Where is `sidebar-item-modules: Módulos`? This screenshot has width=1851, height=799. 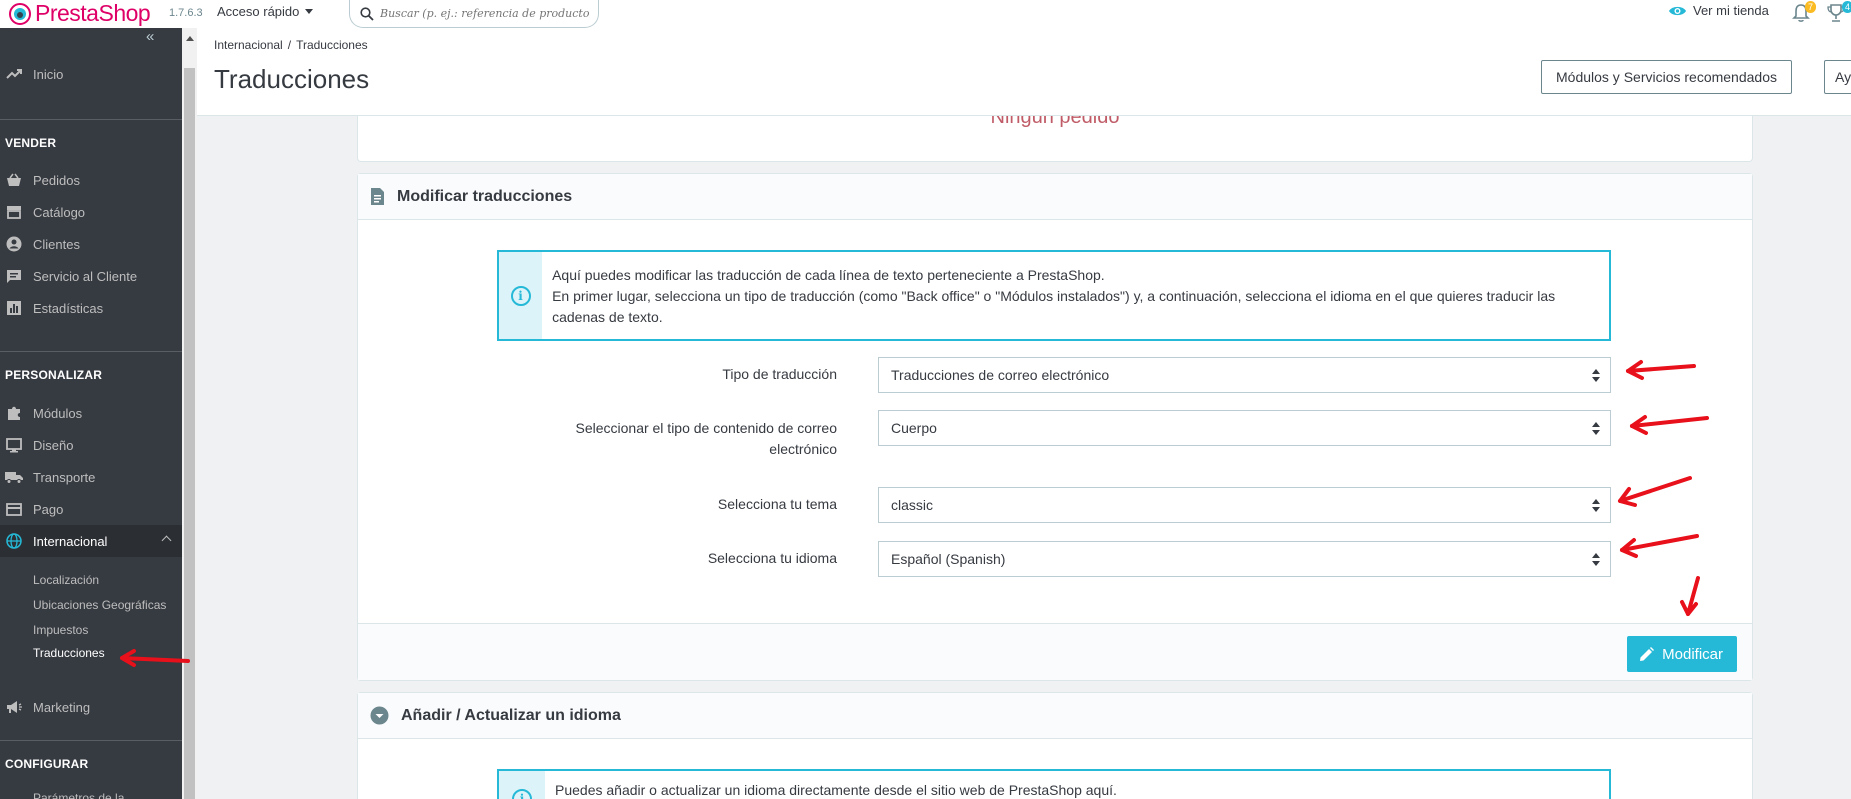 sidebar-item-modules: Módulos is located at coordinates (91, 413).